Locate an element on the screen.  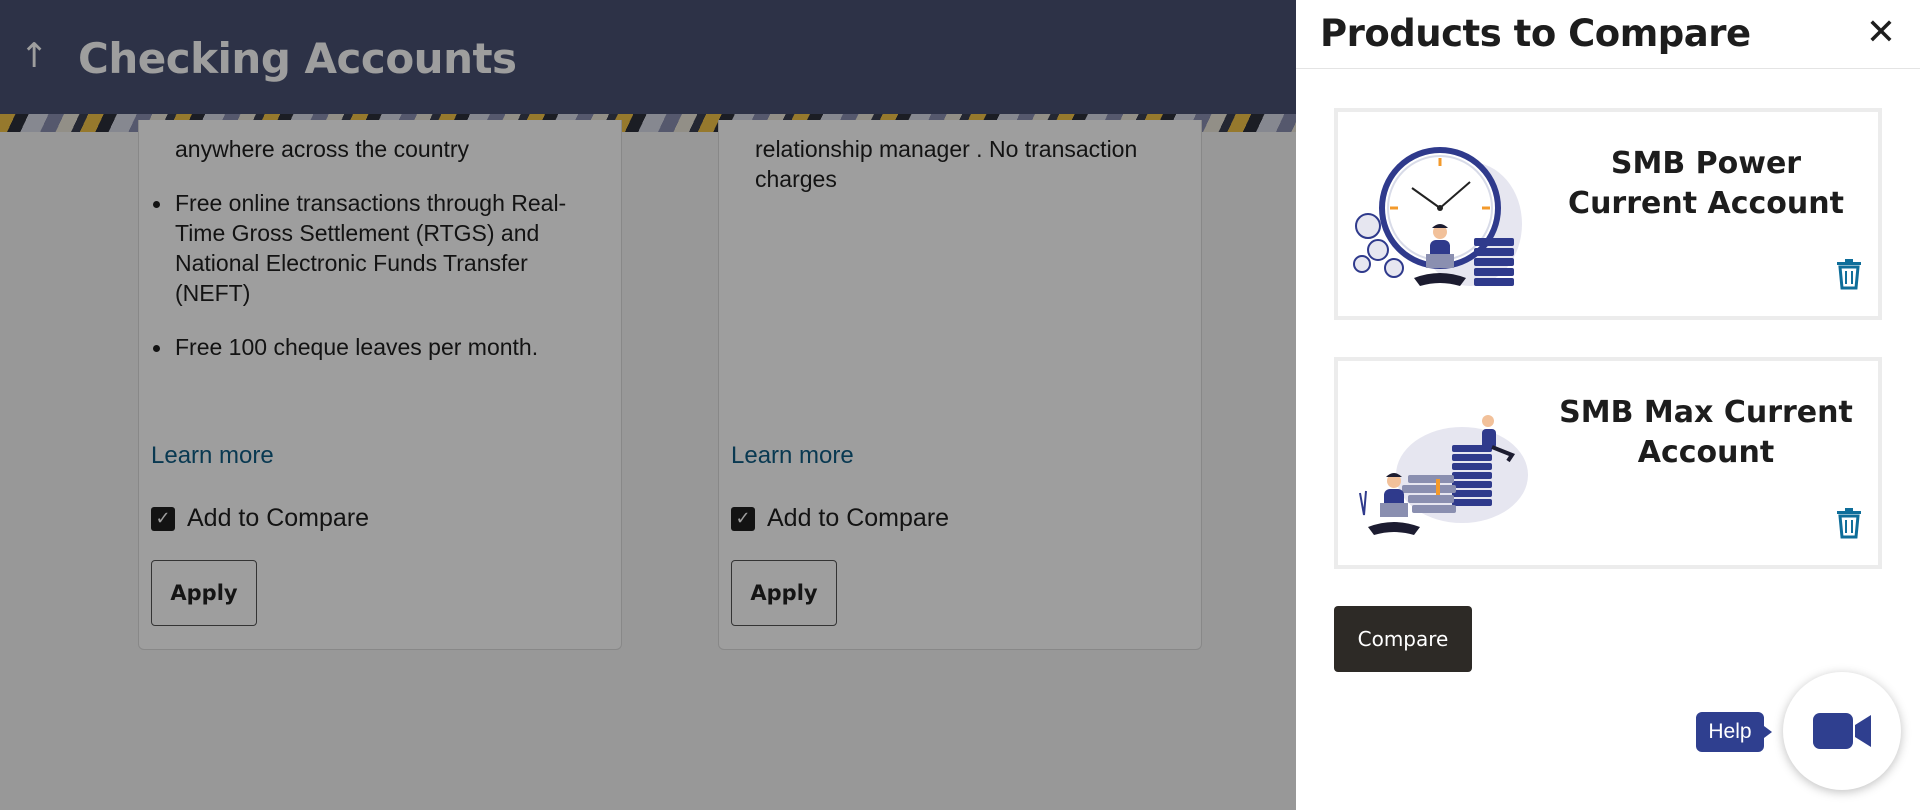
help-button: Help is located at coordinates (1734, 732).